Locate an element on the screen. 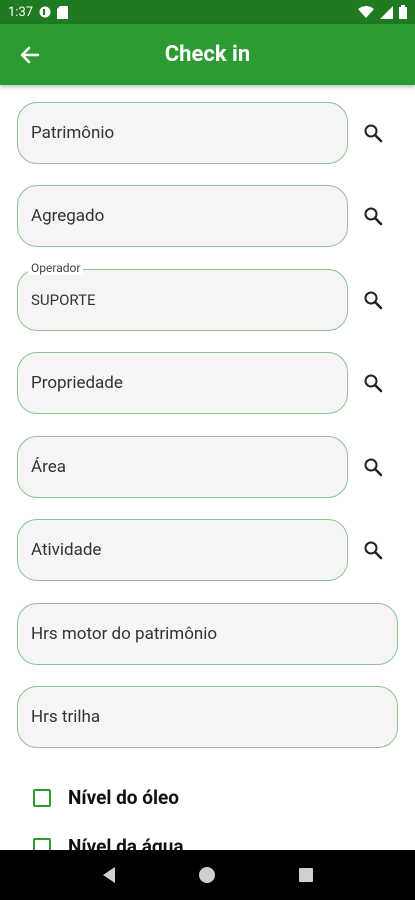 The width and height of the screenshot is (415, 900). patrimonio-placeholder: Patrimônio is located at coordinates (73, 133).